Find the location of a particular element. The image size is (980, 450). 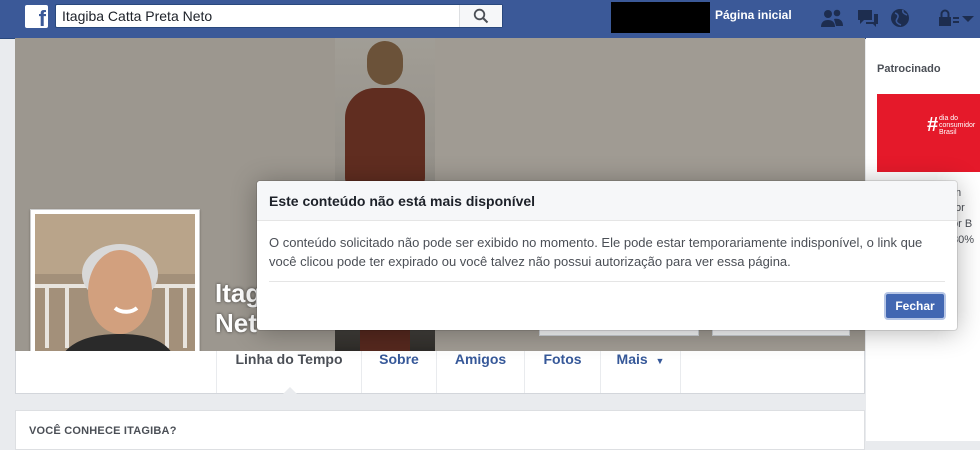

active-tab-indicator is located at coordinates (290, 390).